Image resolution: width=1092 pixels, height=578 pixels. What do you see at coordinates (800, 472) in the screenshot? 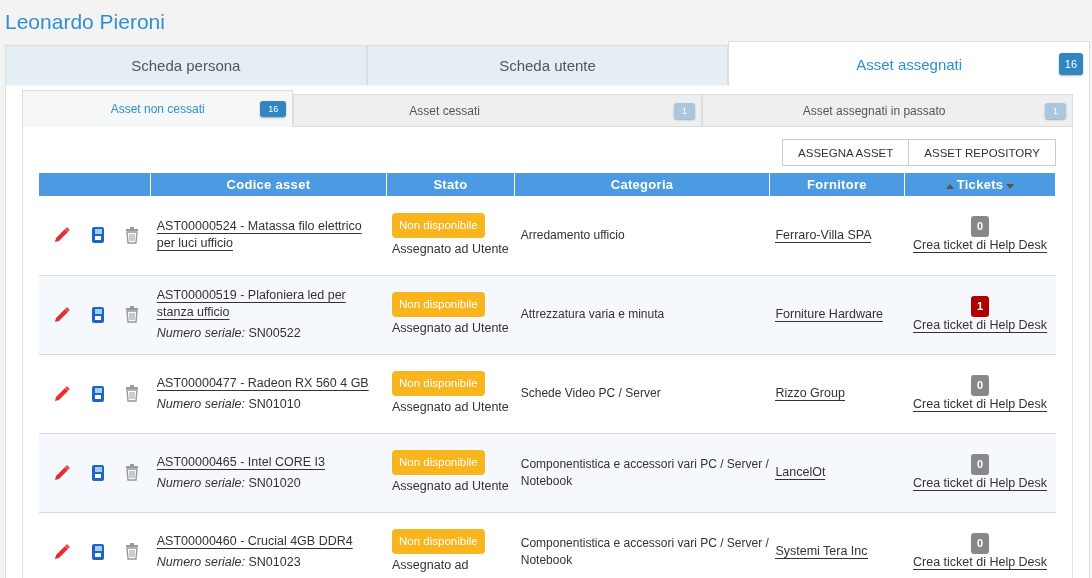
I see `supplier-link: LancelOt` at bounding box center [800, 472].